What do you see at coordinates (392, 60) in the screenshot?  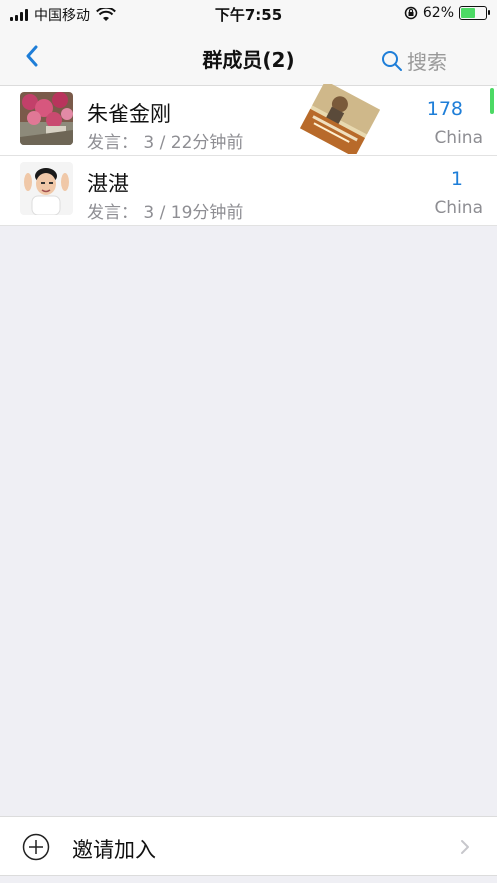 I see `search-icon` at bounding box center [392, 60].